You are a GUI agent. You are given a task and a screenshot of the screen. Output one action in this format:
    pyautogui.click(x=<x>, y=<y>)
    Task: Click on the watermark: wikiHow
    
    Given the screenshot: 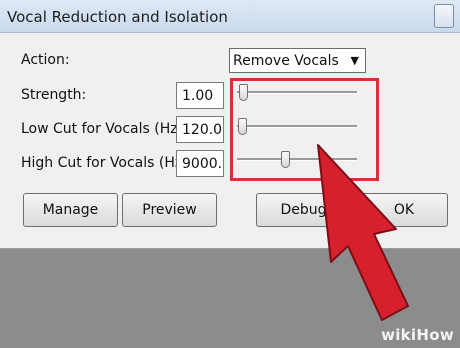 What is the action you would take?
    pyautogui.click(x=417, y=335)
    